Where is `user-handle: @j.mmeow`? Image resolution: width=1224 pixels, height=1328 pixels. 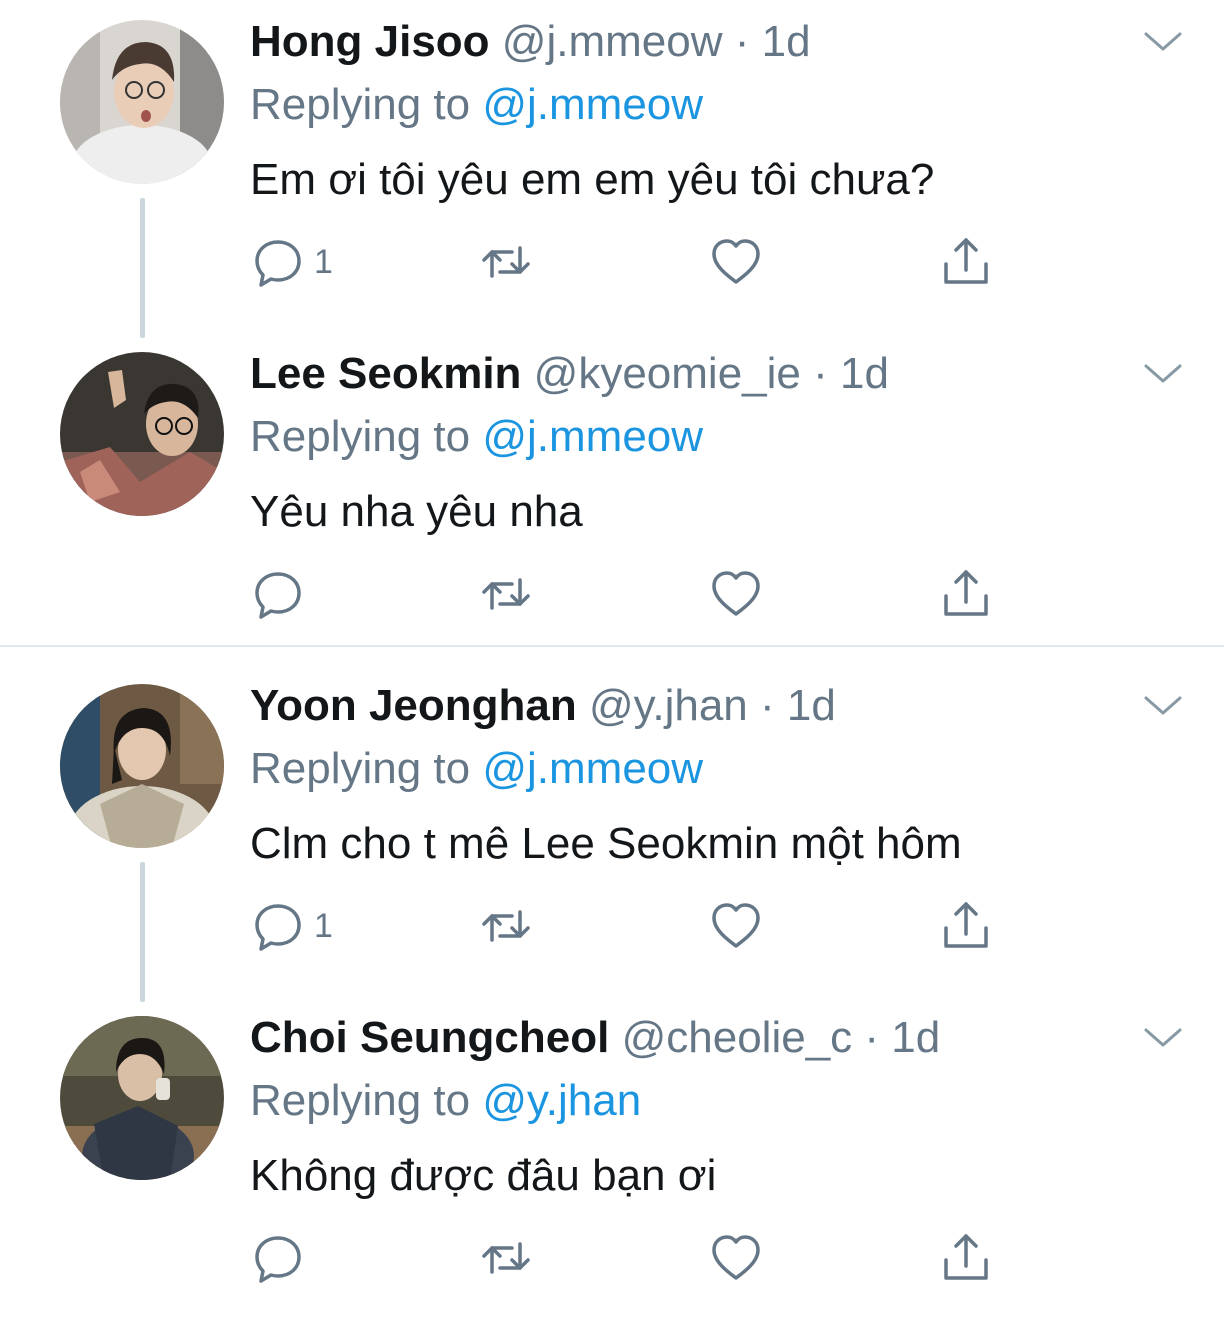
user-handle: @j.mmeow is located at coordinates (612, 41).